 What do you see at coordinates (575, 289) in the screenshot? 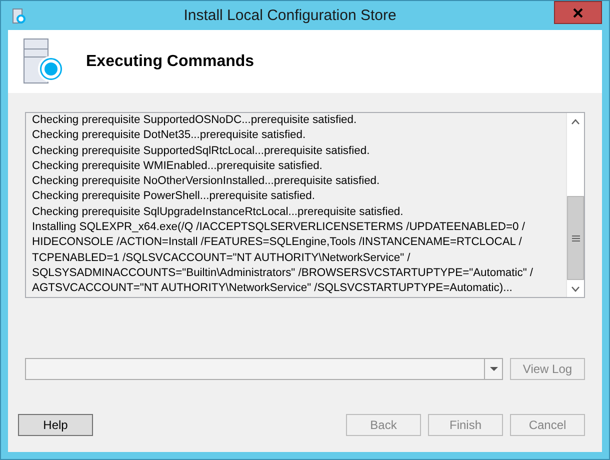
I see `scroll-down-icon` at bounding box center [575, 289].